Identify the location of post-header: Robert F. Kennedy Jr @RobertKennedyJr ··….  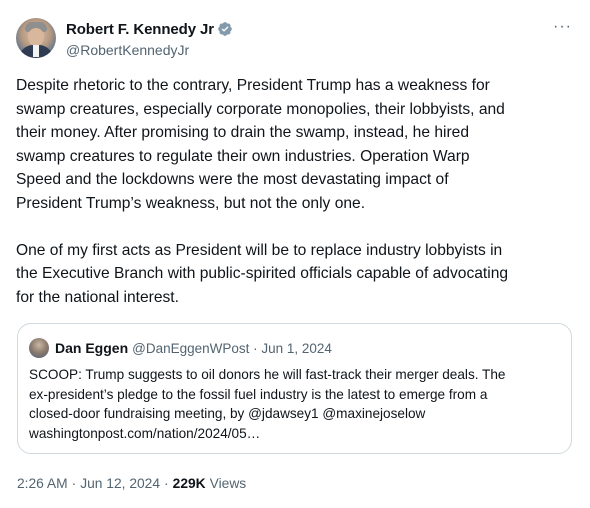
(295, 39).